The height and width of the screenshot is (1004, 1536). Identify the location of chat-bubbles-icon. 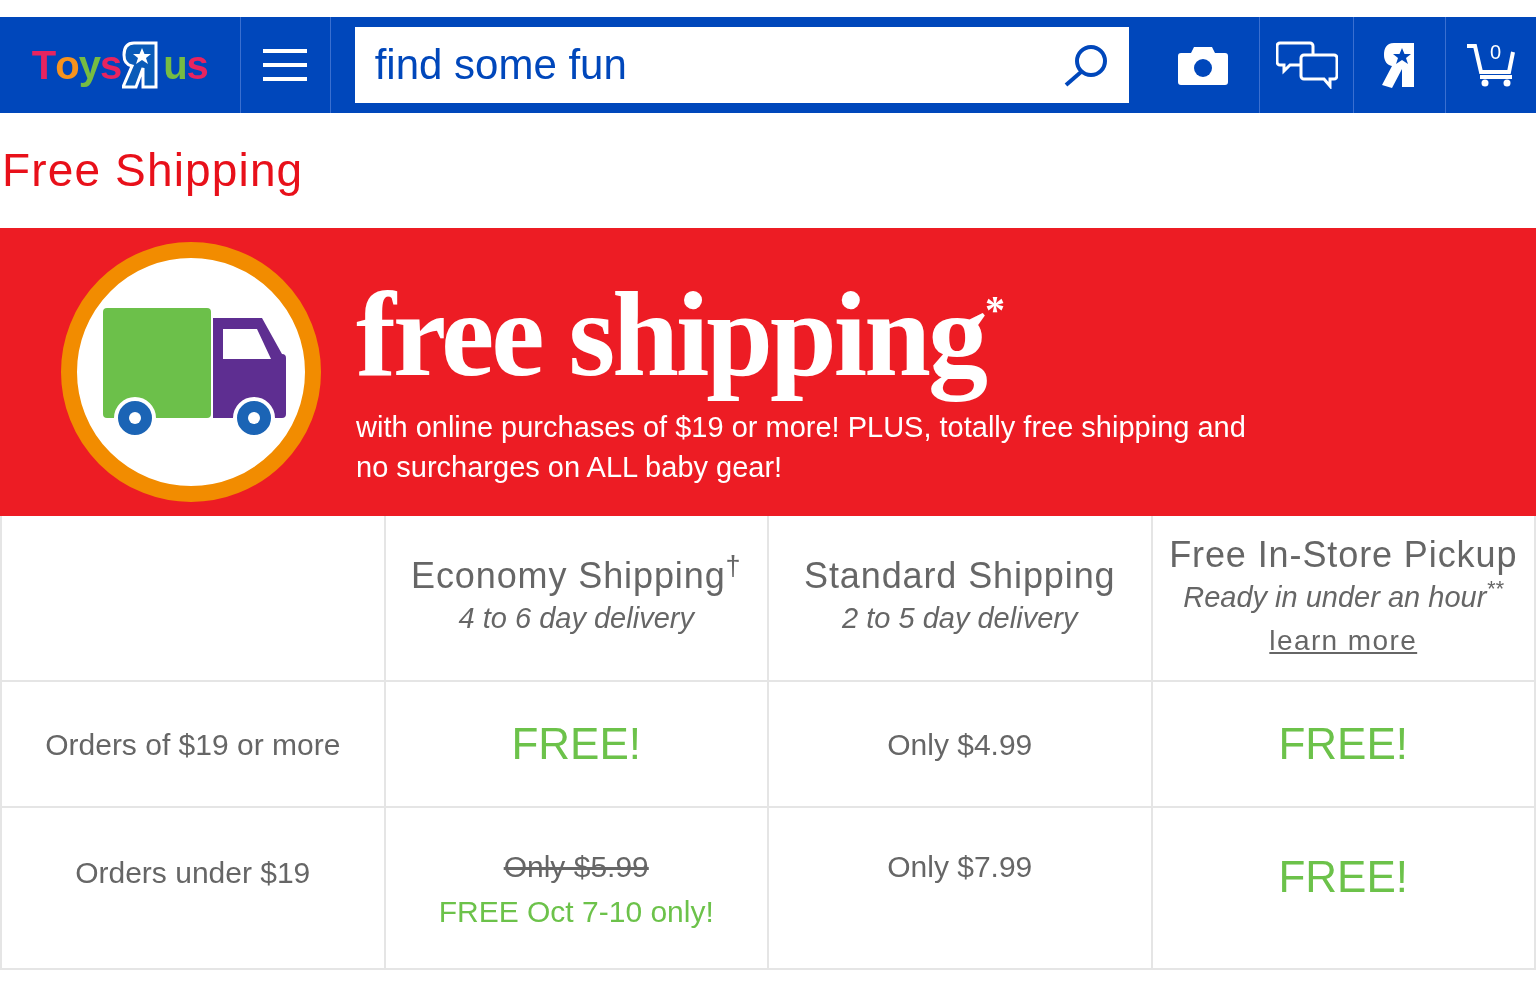
(1306, 65).